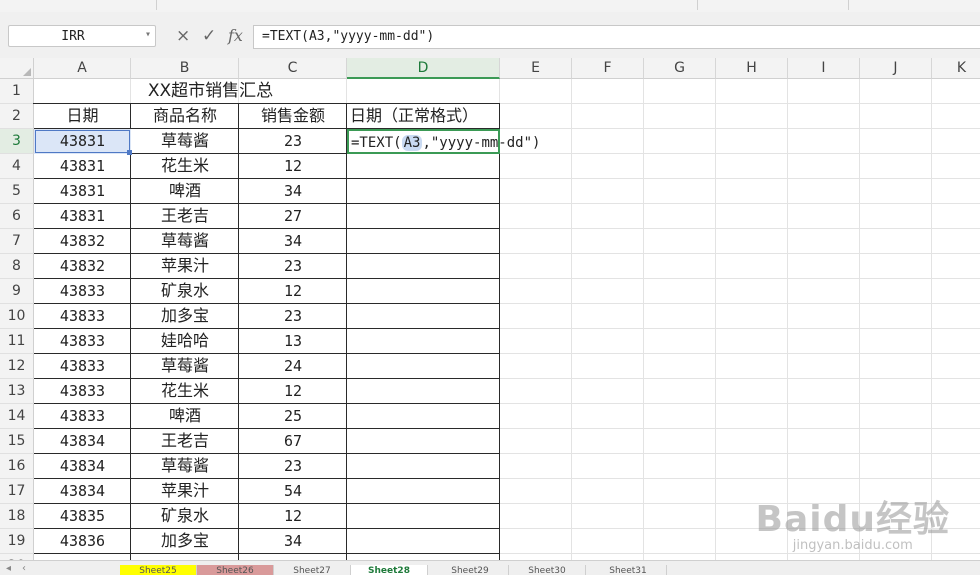  Describe the element at coordinates (17, 391) in the screenshot. I see `row-header: 13` at that location.